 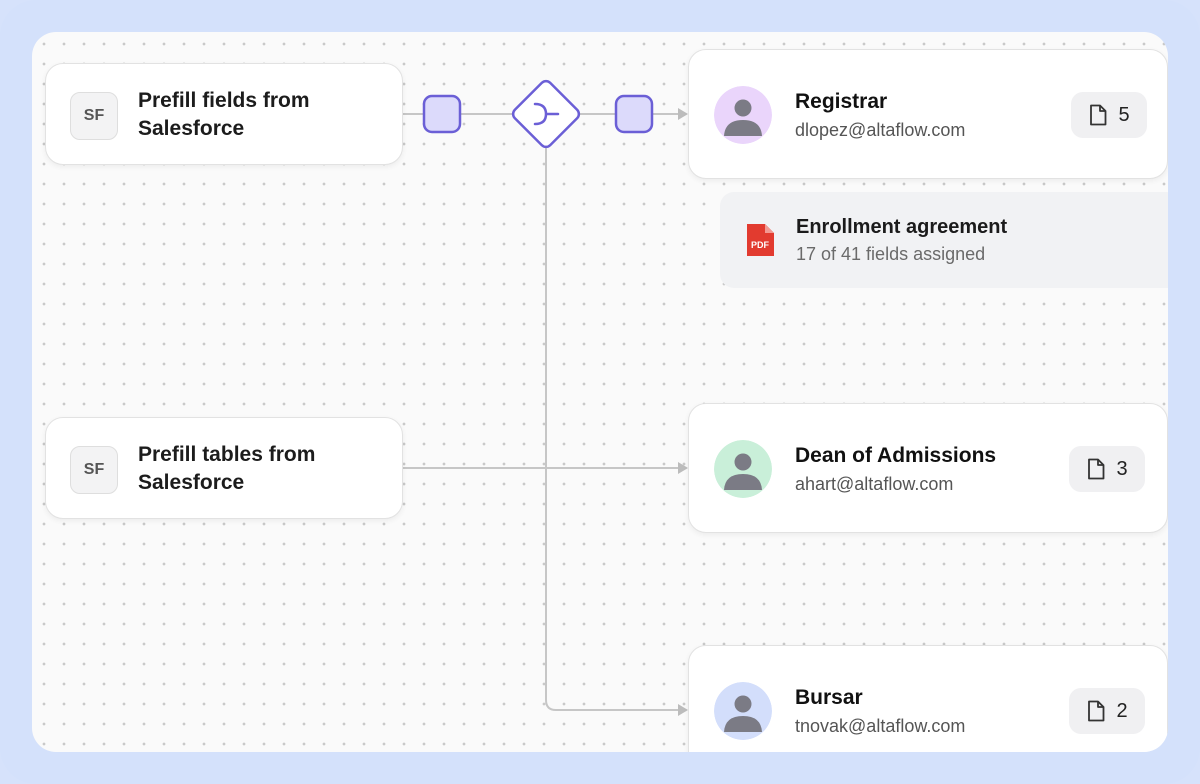 What do you see at coordinates (841, 101) in the screenshot?
I see `role-name: Registrar` at bounding box center [841, 101].